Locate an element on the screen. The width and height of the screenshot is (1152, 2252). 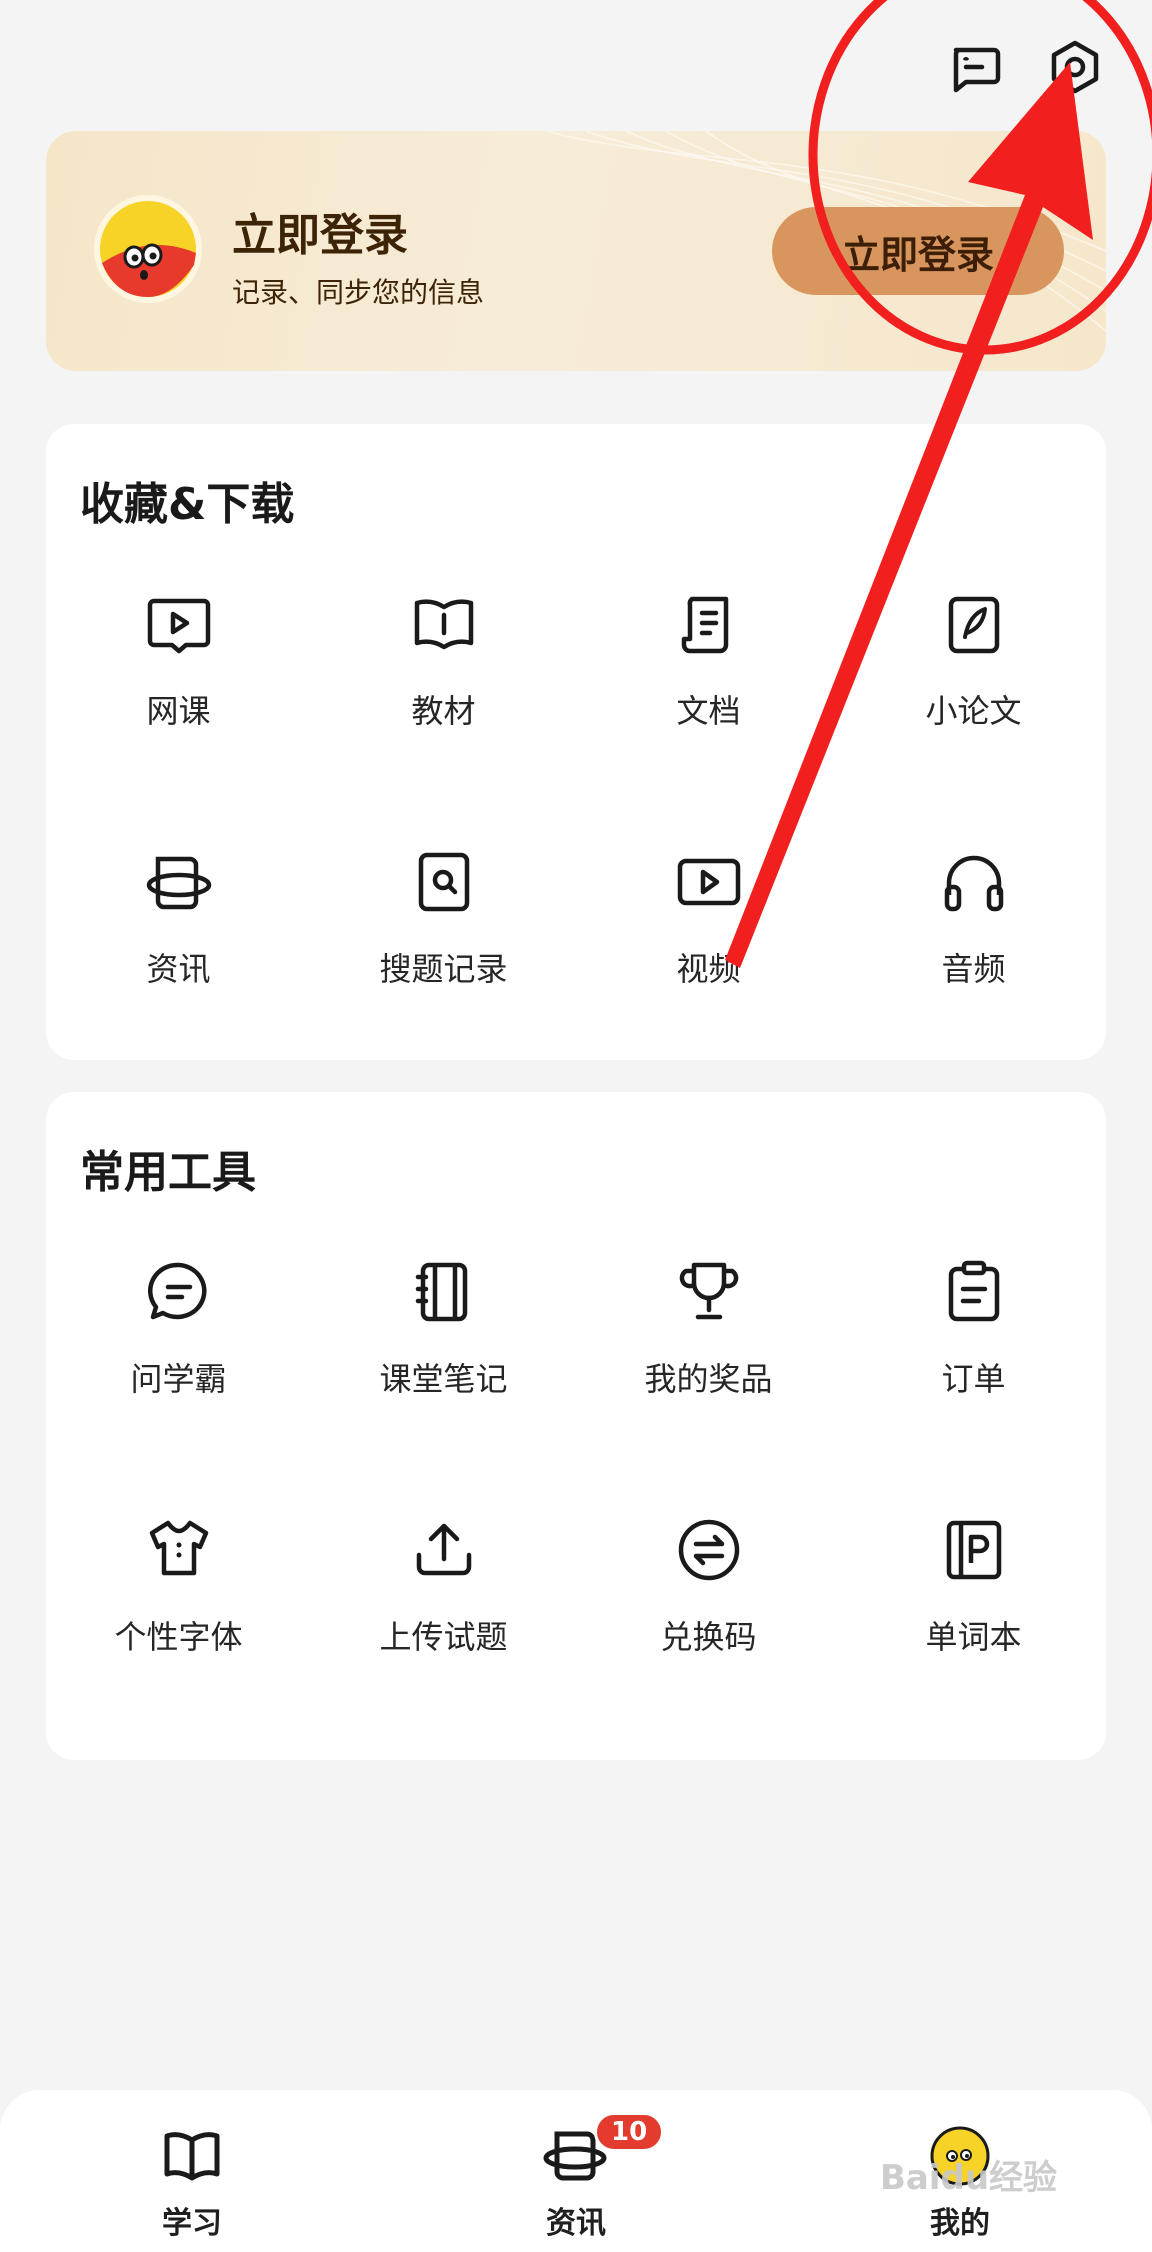
tool-item-notes: 课堂笔记 is located at coordinates (443, 1352).